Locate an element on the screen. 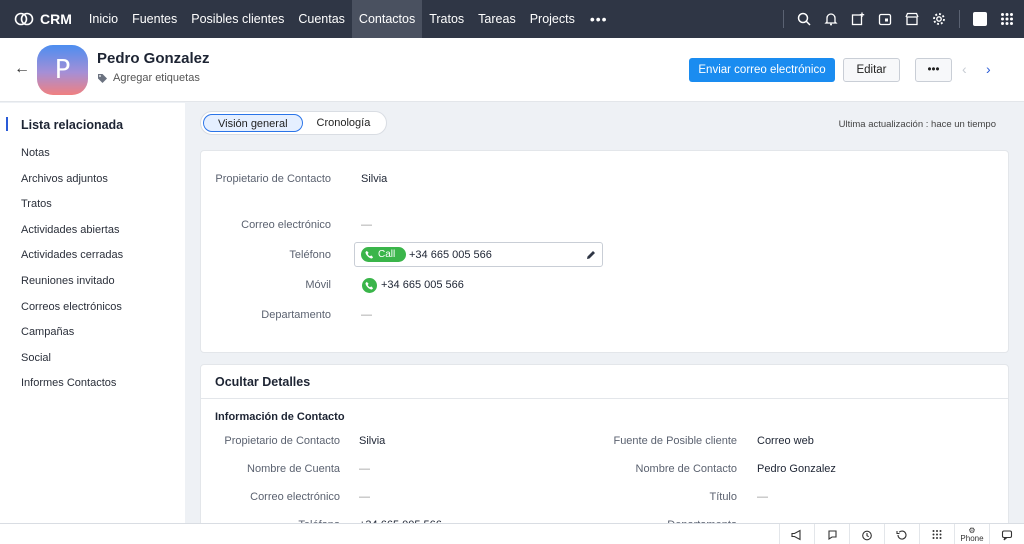 The width and height of the screenshot is (1024, 544). sidebar-item-informes-contactos: Informes Contactos is located at coordinates (68, 383).